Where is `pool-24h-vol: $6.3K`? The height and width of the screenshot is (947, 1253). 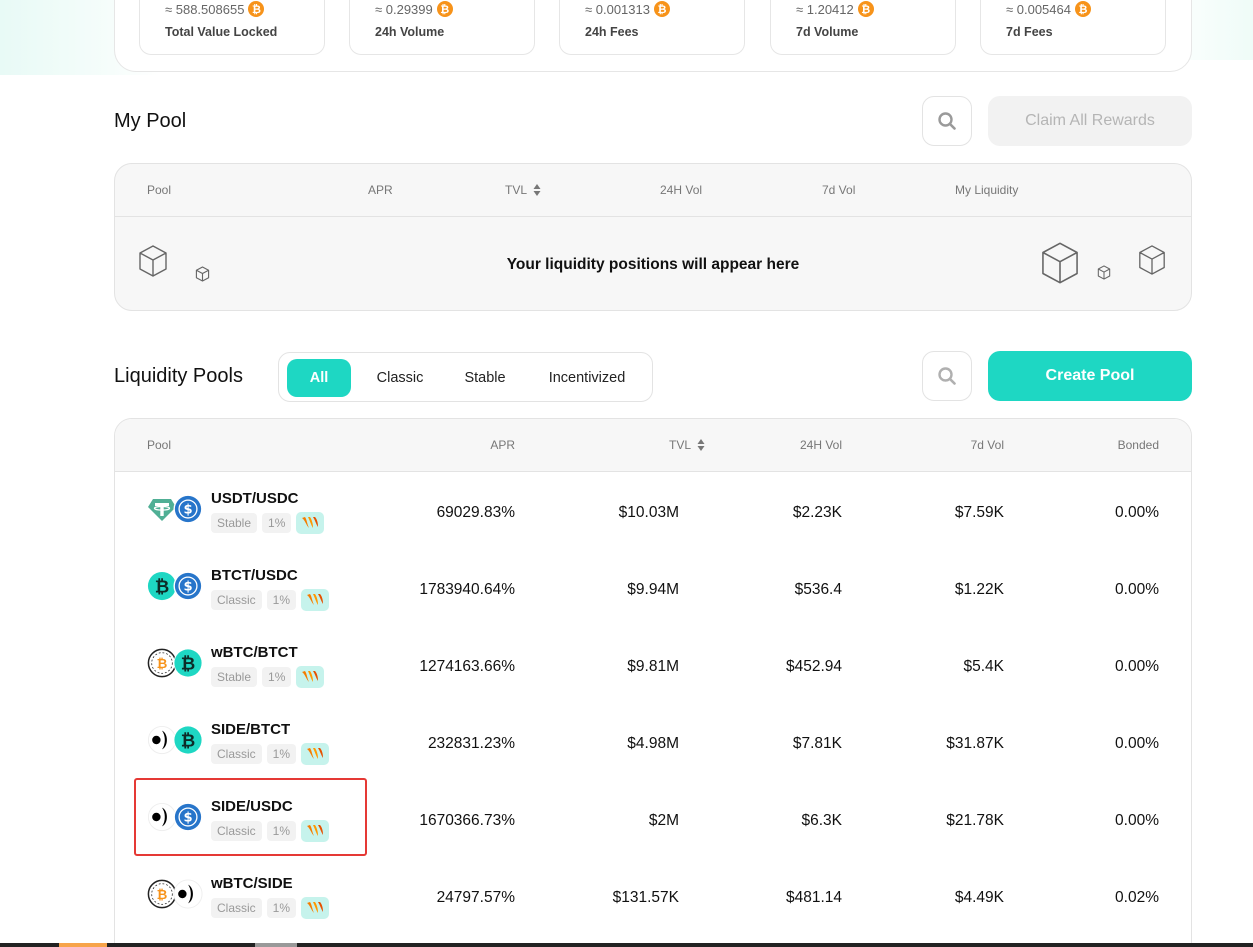 pool-24h-vol: $6.3K is located at coordinates (821, 820).